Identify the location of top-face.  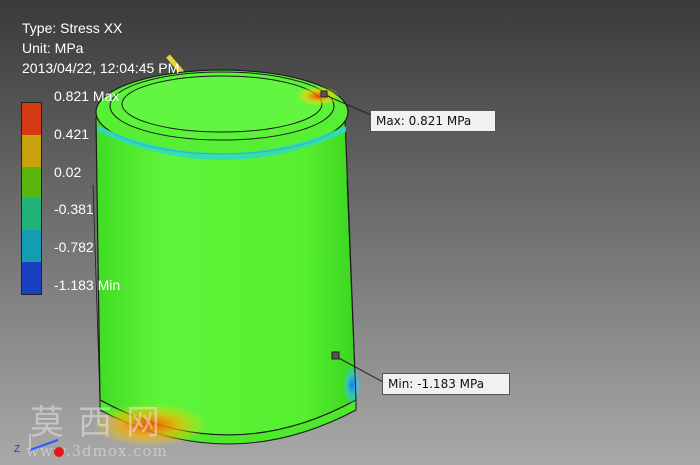
(222, 104).